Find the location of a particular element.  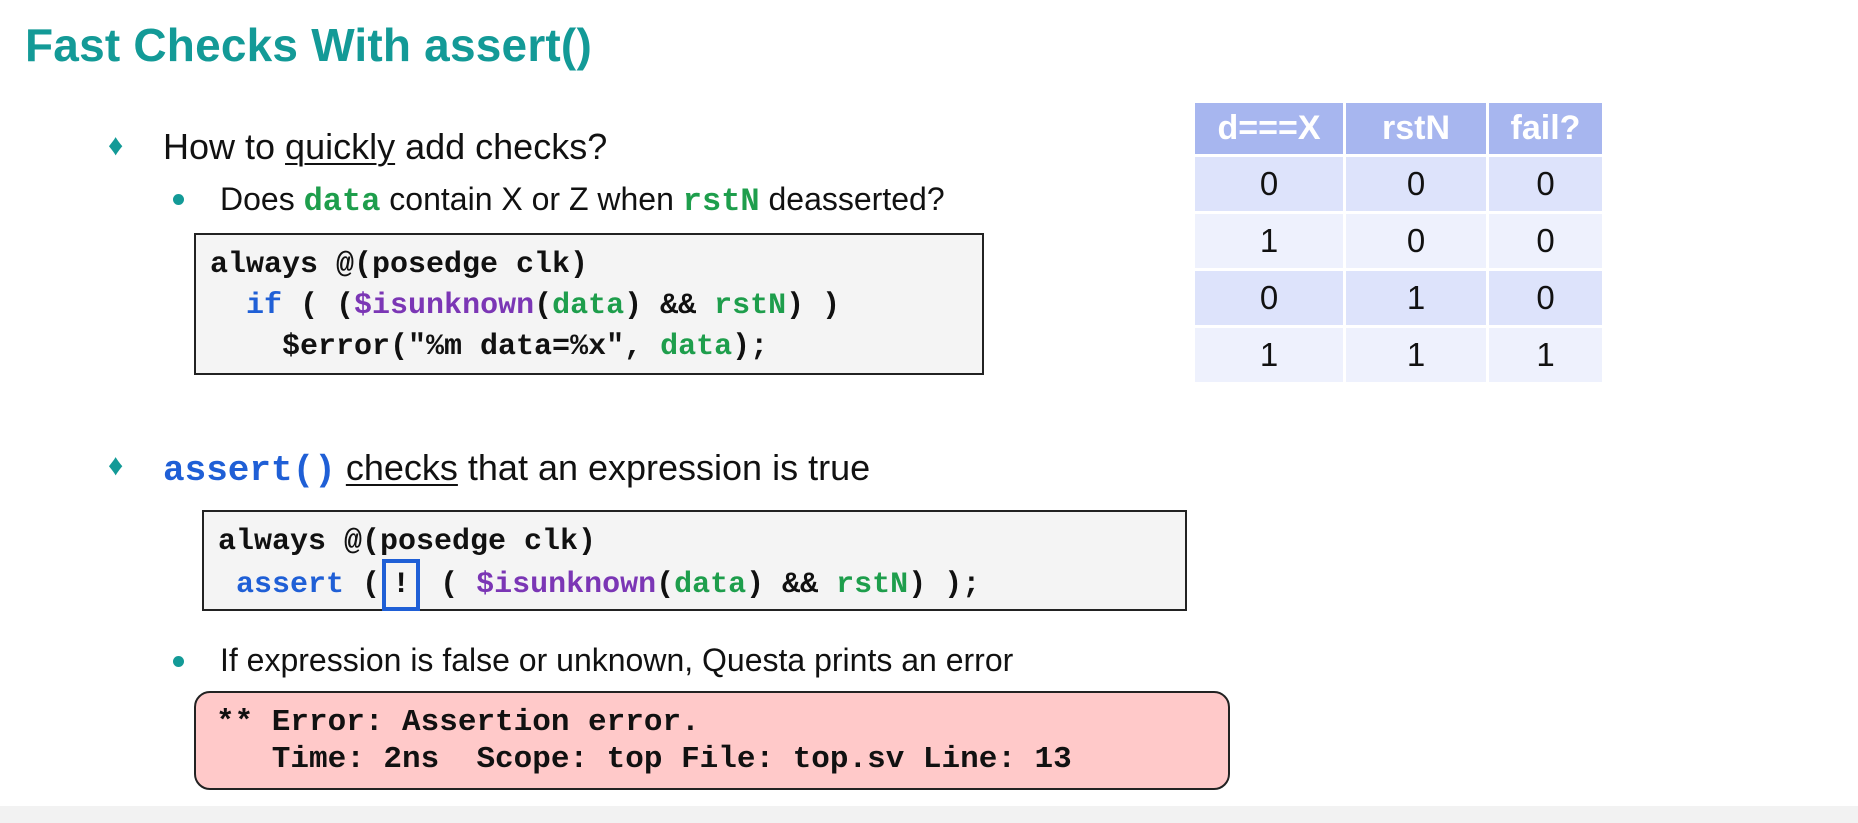

table-row: 0 1 0 is located at coordinates (1398, 298).